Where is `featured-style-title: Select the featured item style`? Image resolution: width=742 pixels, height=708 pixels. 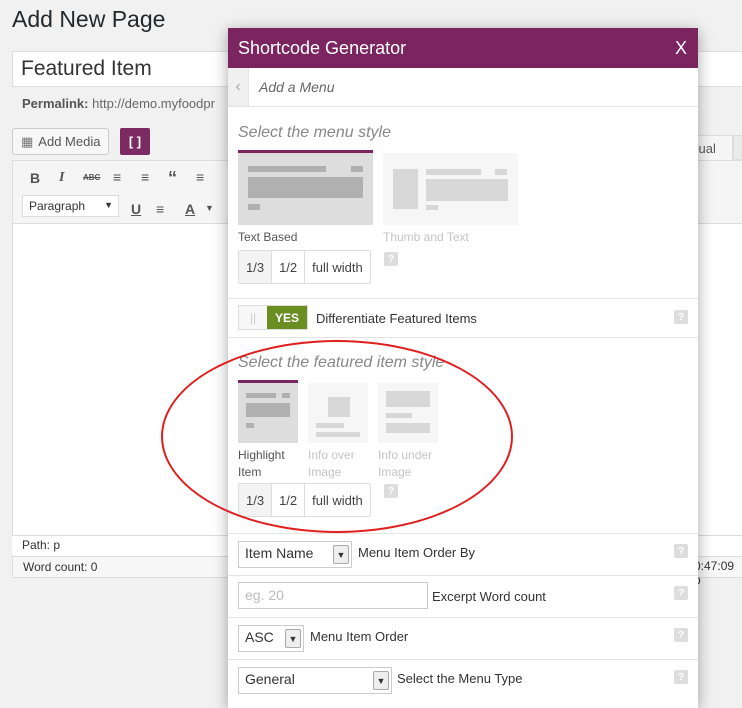 featured-style-title: Select the featured item style is located at coordinates (341, 362).